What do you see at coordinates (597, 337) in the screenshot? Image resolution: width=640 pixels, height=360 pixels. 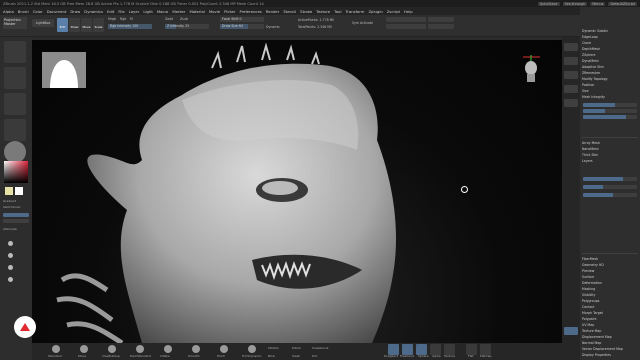 I see `tool-item-displacement-map: Displacement Map` at bounding box center [597, 337].